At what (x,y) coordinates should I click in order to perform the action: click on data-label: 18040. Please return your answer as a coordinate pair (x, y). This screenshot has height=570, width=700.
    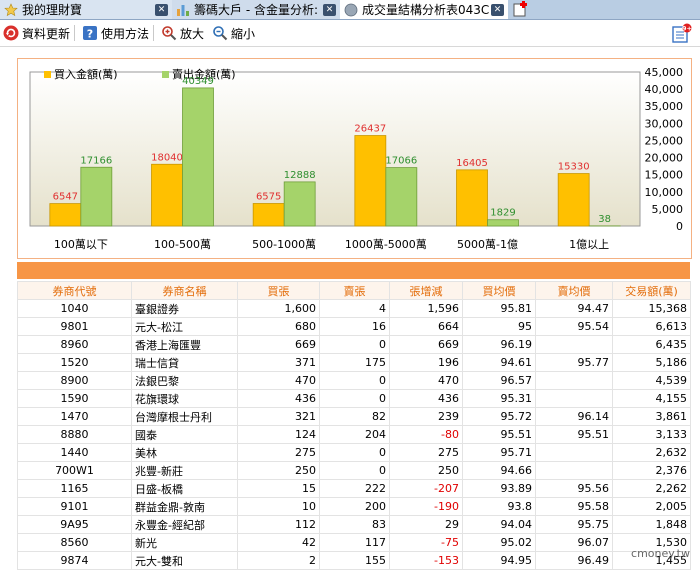
    Looking at the image, I should click on (167, 157).